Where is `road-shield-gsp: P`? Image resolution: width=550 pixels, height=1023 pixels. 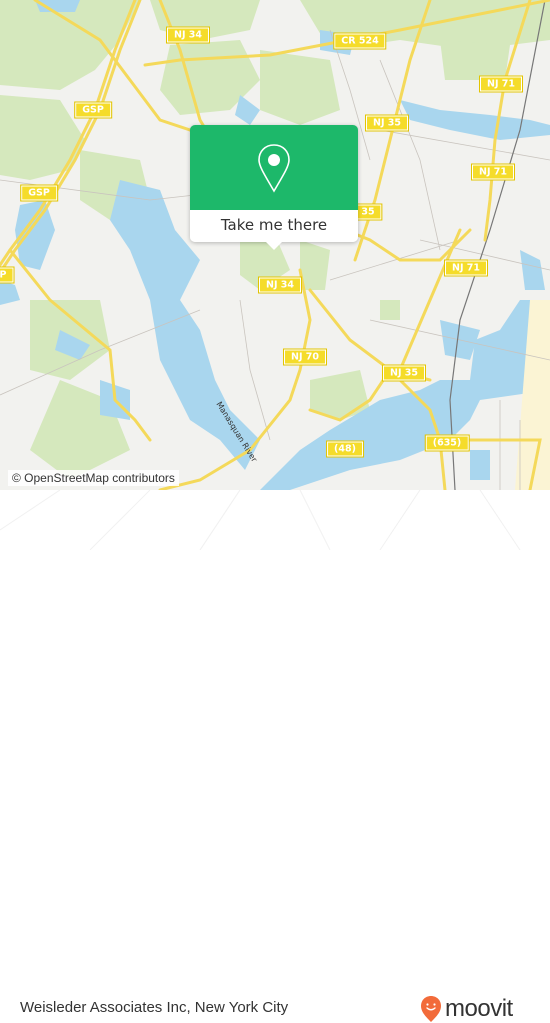 road-shield-gsp: P is located at coordinates (7, 275).